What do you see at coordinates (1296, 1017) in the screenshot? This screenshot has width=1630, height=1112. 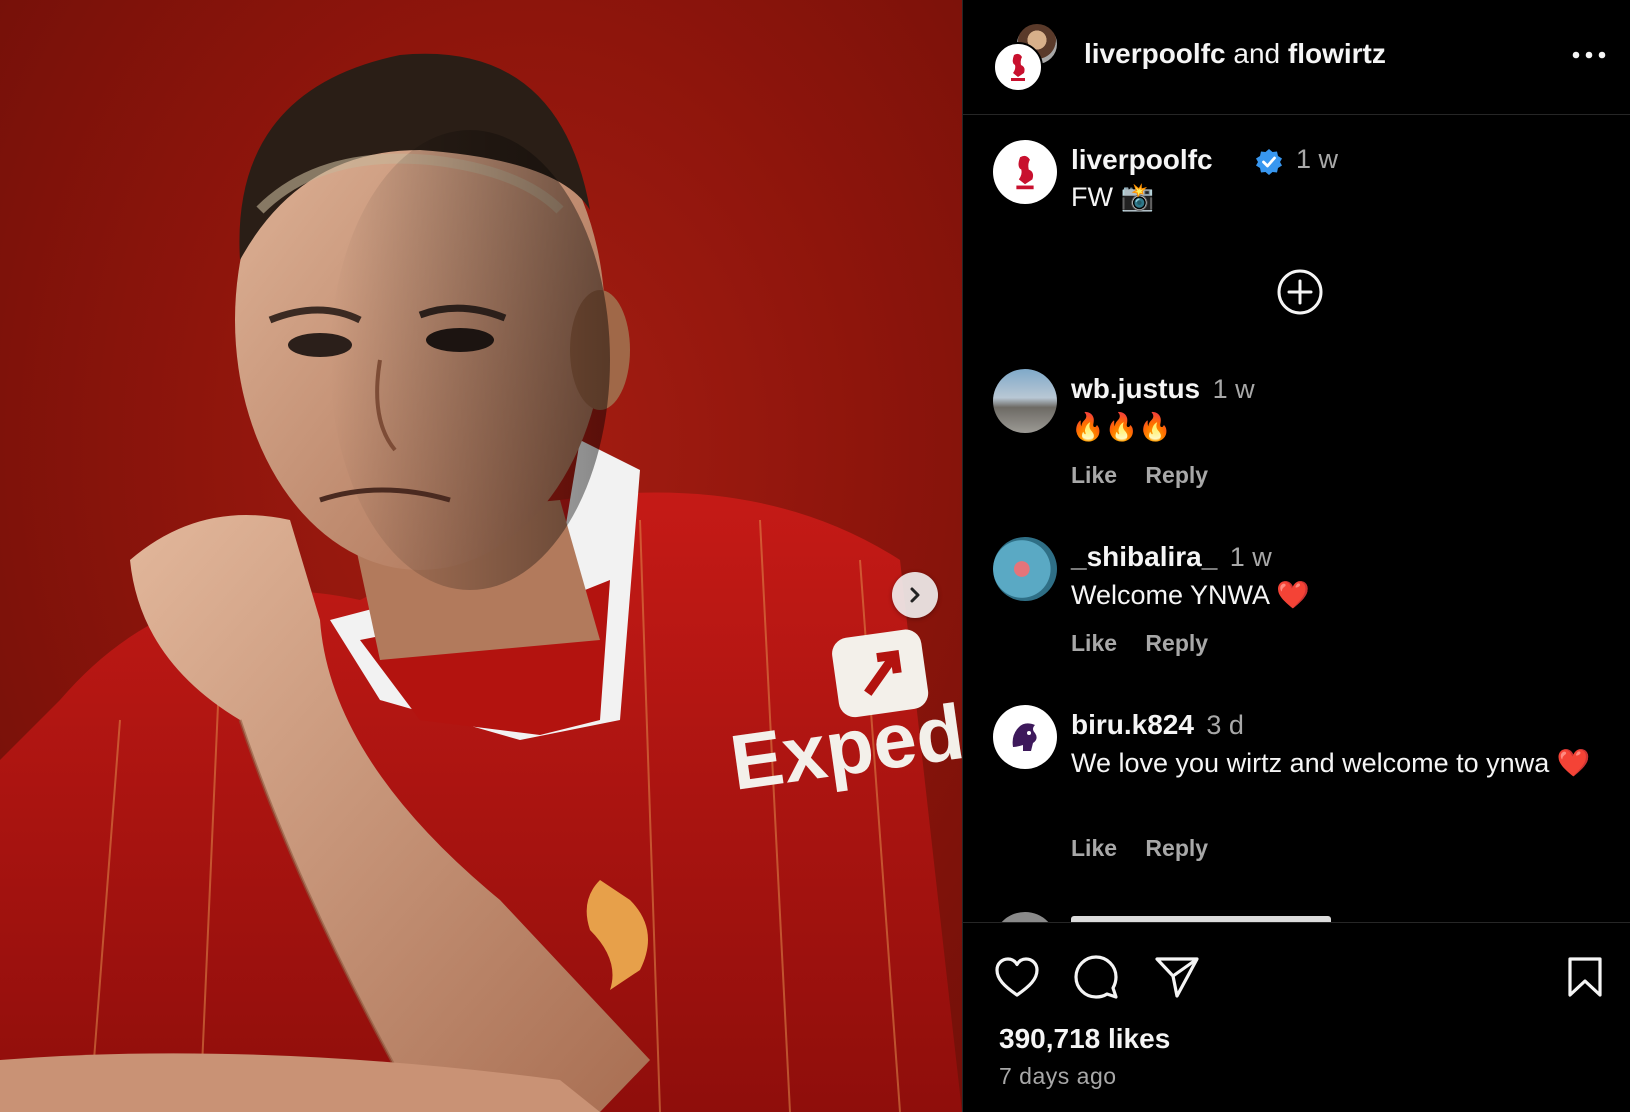 I see `post-footer: 390,718 likes 7 days ago` at bounding box center [1296, 1017].